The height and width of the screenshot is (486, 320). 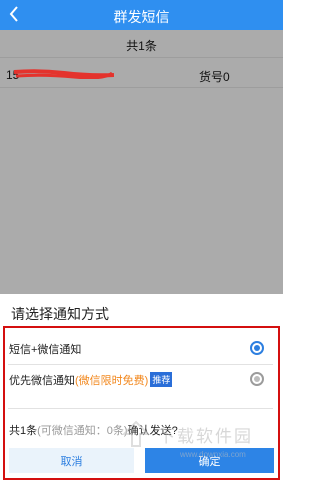 I want to click on top-bar: 群发短信, so click(x=141, y=15).